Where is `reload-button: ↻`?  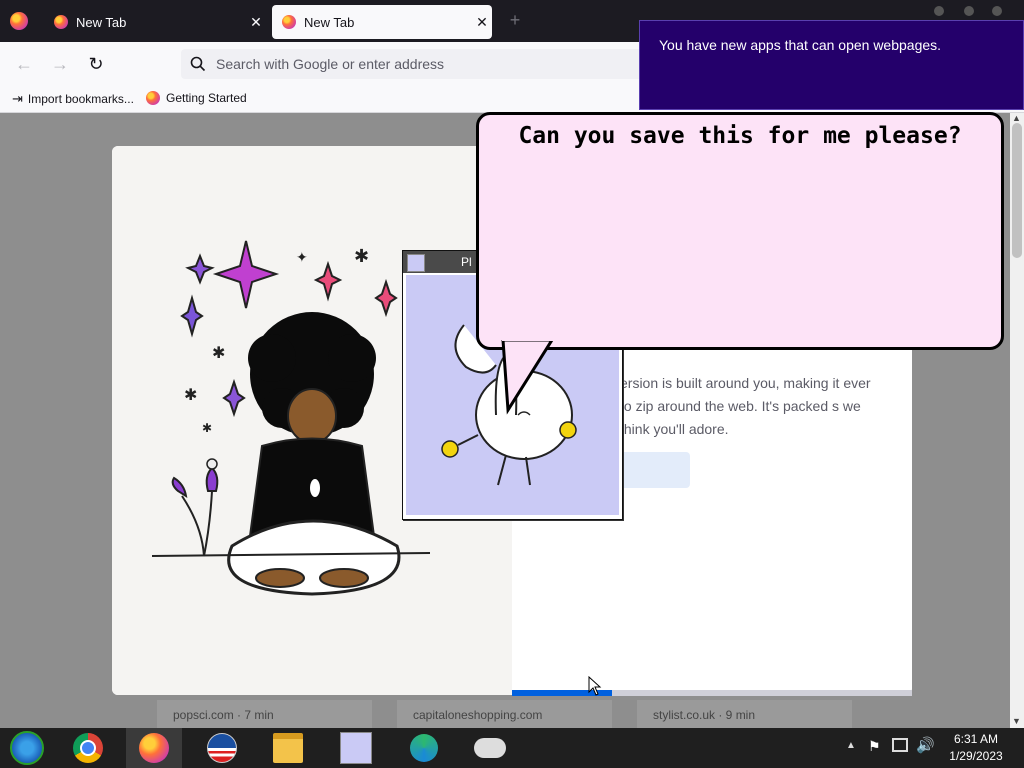 reload-button: ↻ is located at coordinates (96, 64).